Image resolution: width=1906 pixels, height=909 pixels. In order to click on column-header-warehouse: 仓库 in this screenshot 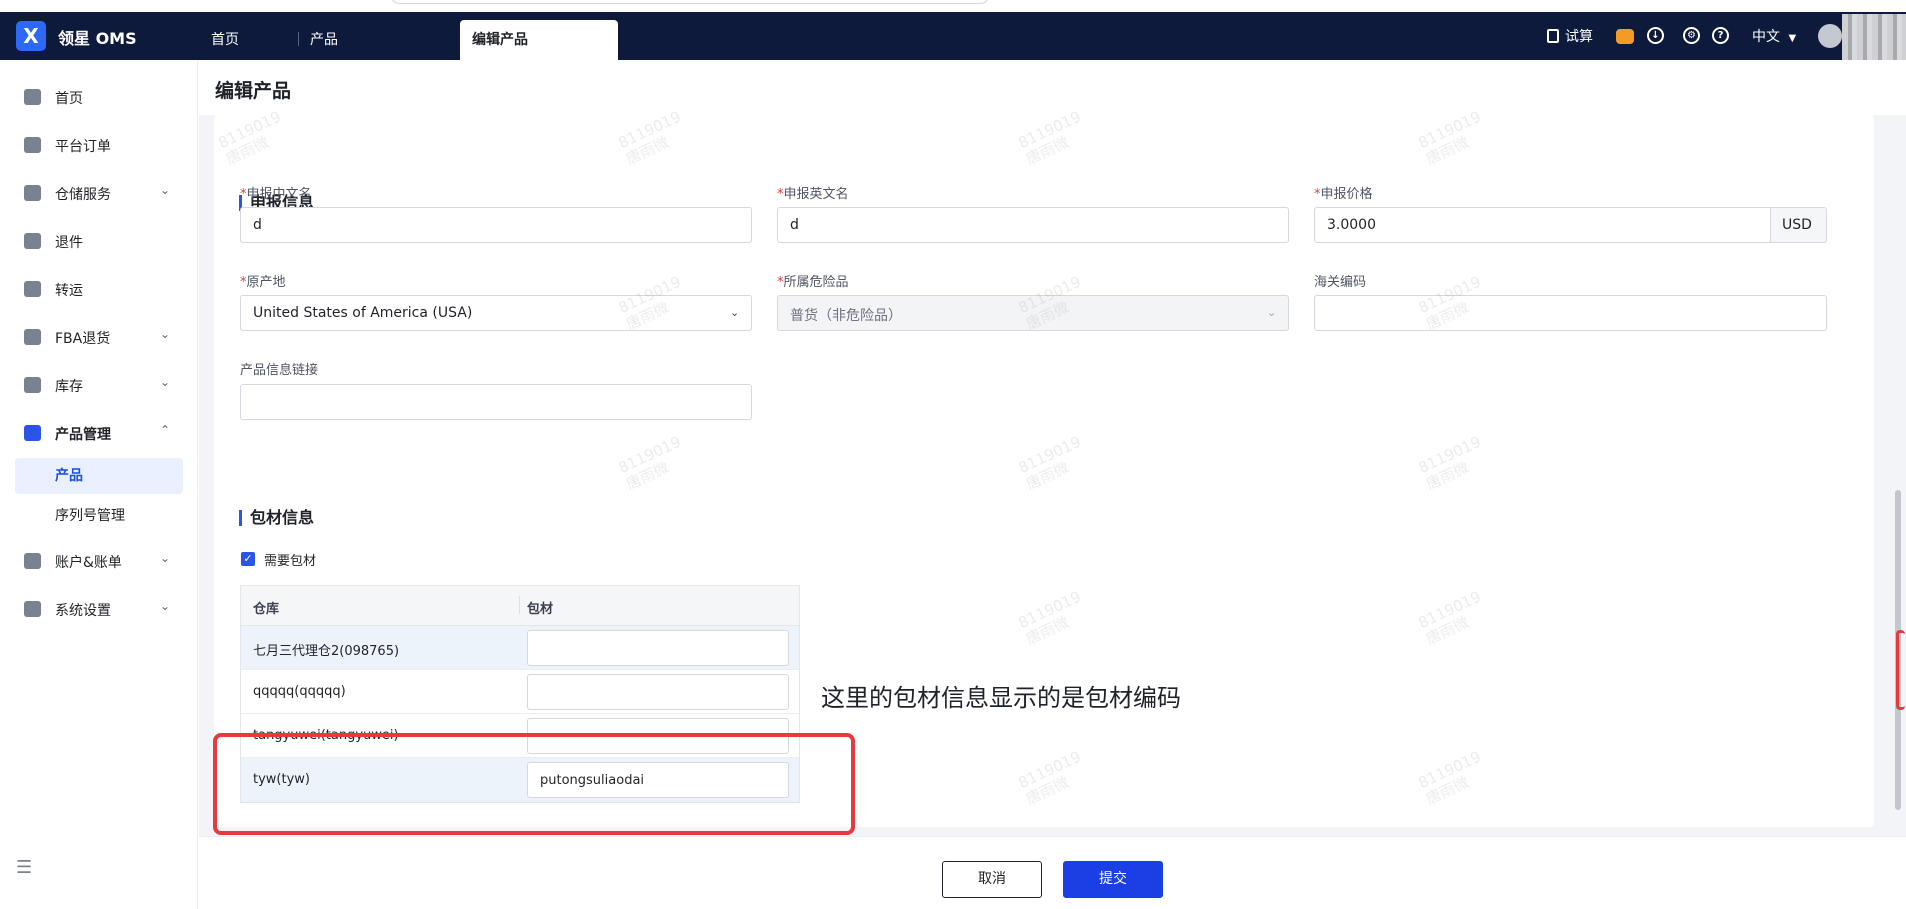, I will do `click(266, 609)`.